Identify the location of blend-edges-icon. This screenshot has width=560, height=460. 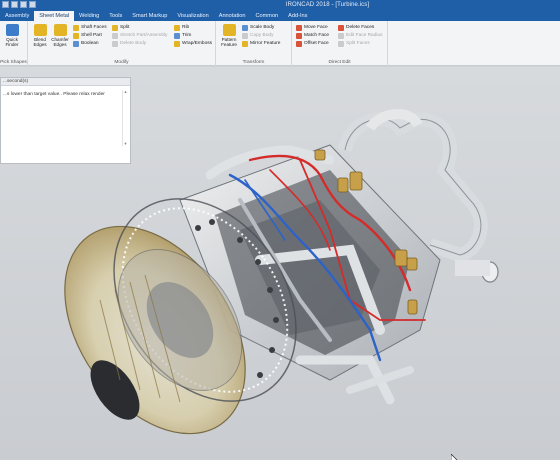
(40, 30).